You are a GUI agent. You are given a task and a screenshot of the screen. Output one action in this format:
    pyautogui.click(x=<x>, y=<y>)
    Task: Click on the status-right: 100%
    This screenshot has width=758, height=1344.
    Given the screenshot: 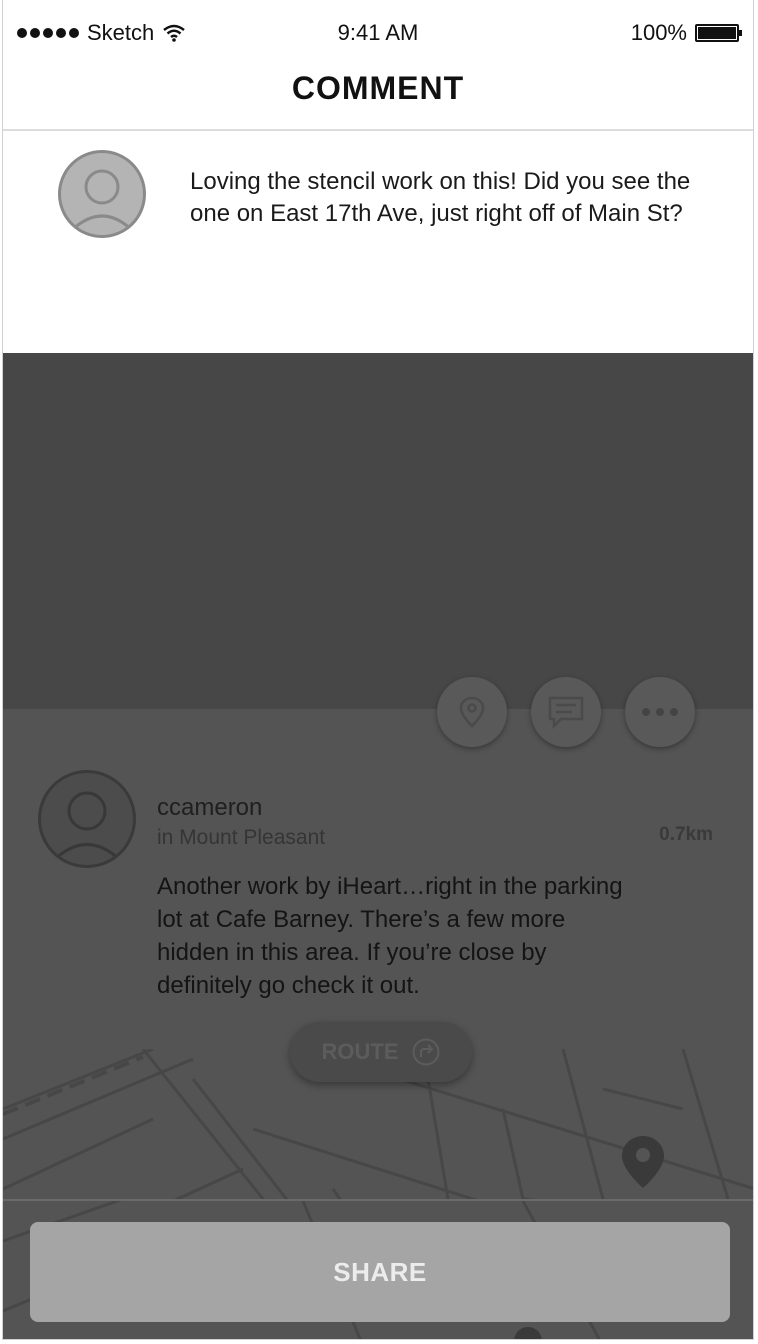 What is the action you would take?
    pyautogui.click(x=686, y=33)
    